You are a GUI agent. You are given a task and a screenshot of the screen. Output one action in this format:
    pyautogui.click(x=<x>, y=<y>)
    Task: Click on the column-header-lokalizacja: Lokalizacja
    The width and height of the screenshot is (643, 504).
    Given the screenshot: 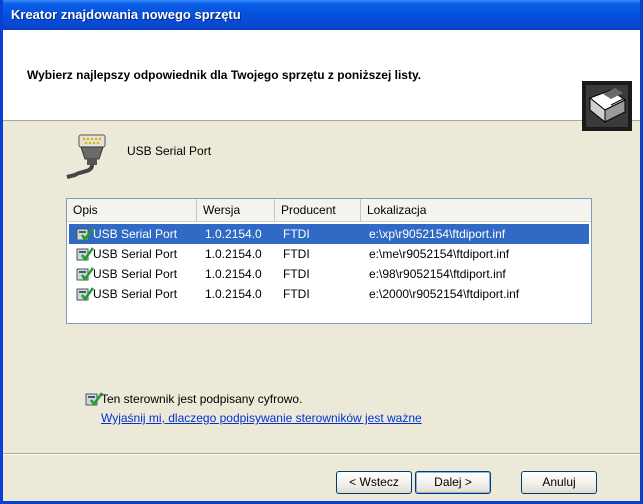 What is the action you would take?
    pyautogui.click(x=476, y=210)
    